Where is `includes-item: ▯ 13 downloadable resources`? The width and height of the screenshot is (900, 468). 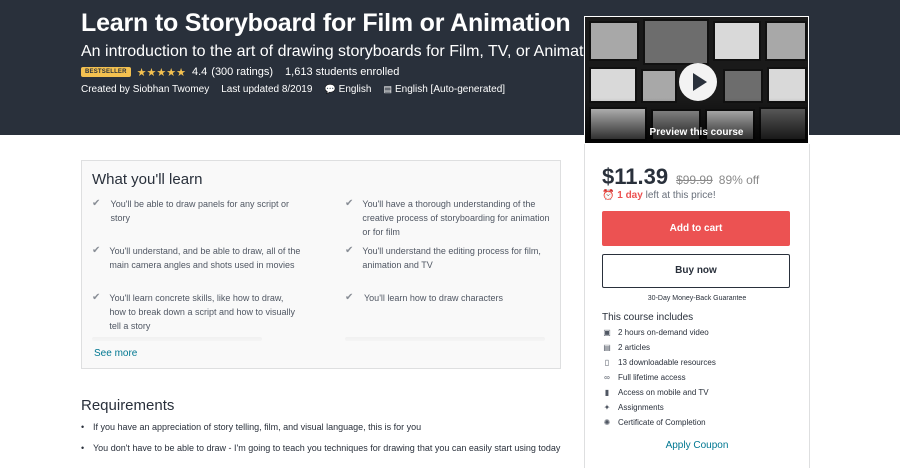
includes-item: ▯ 13 downloadable resources is located at coordinates (659, 362).